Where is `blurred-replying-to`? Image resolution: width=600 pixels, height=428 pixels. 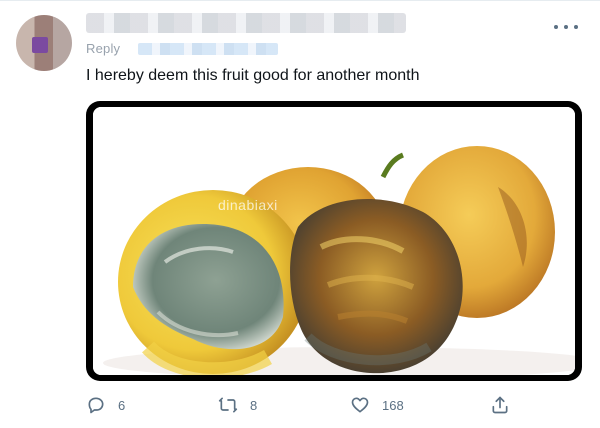
blurred-replying-to is located at coordinates (208, 49).